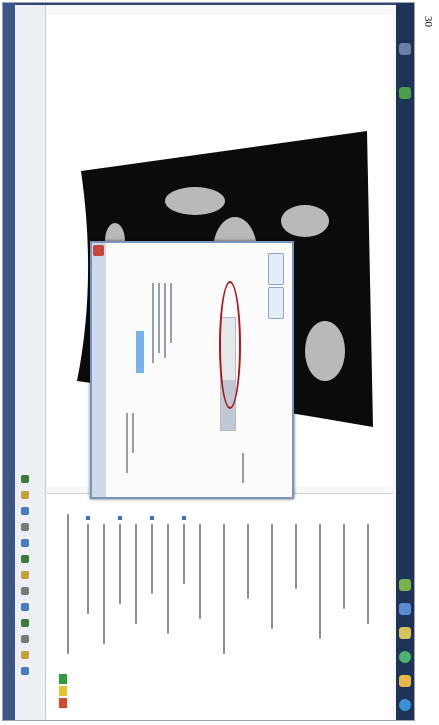  I want to click on volume-icon, so click(405, 49).